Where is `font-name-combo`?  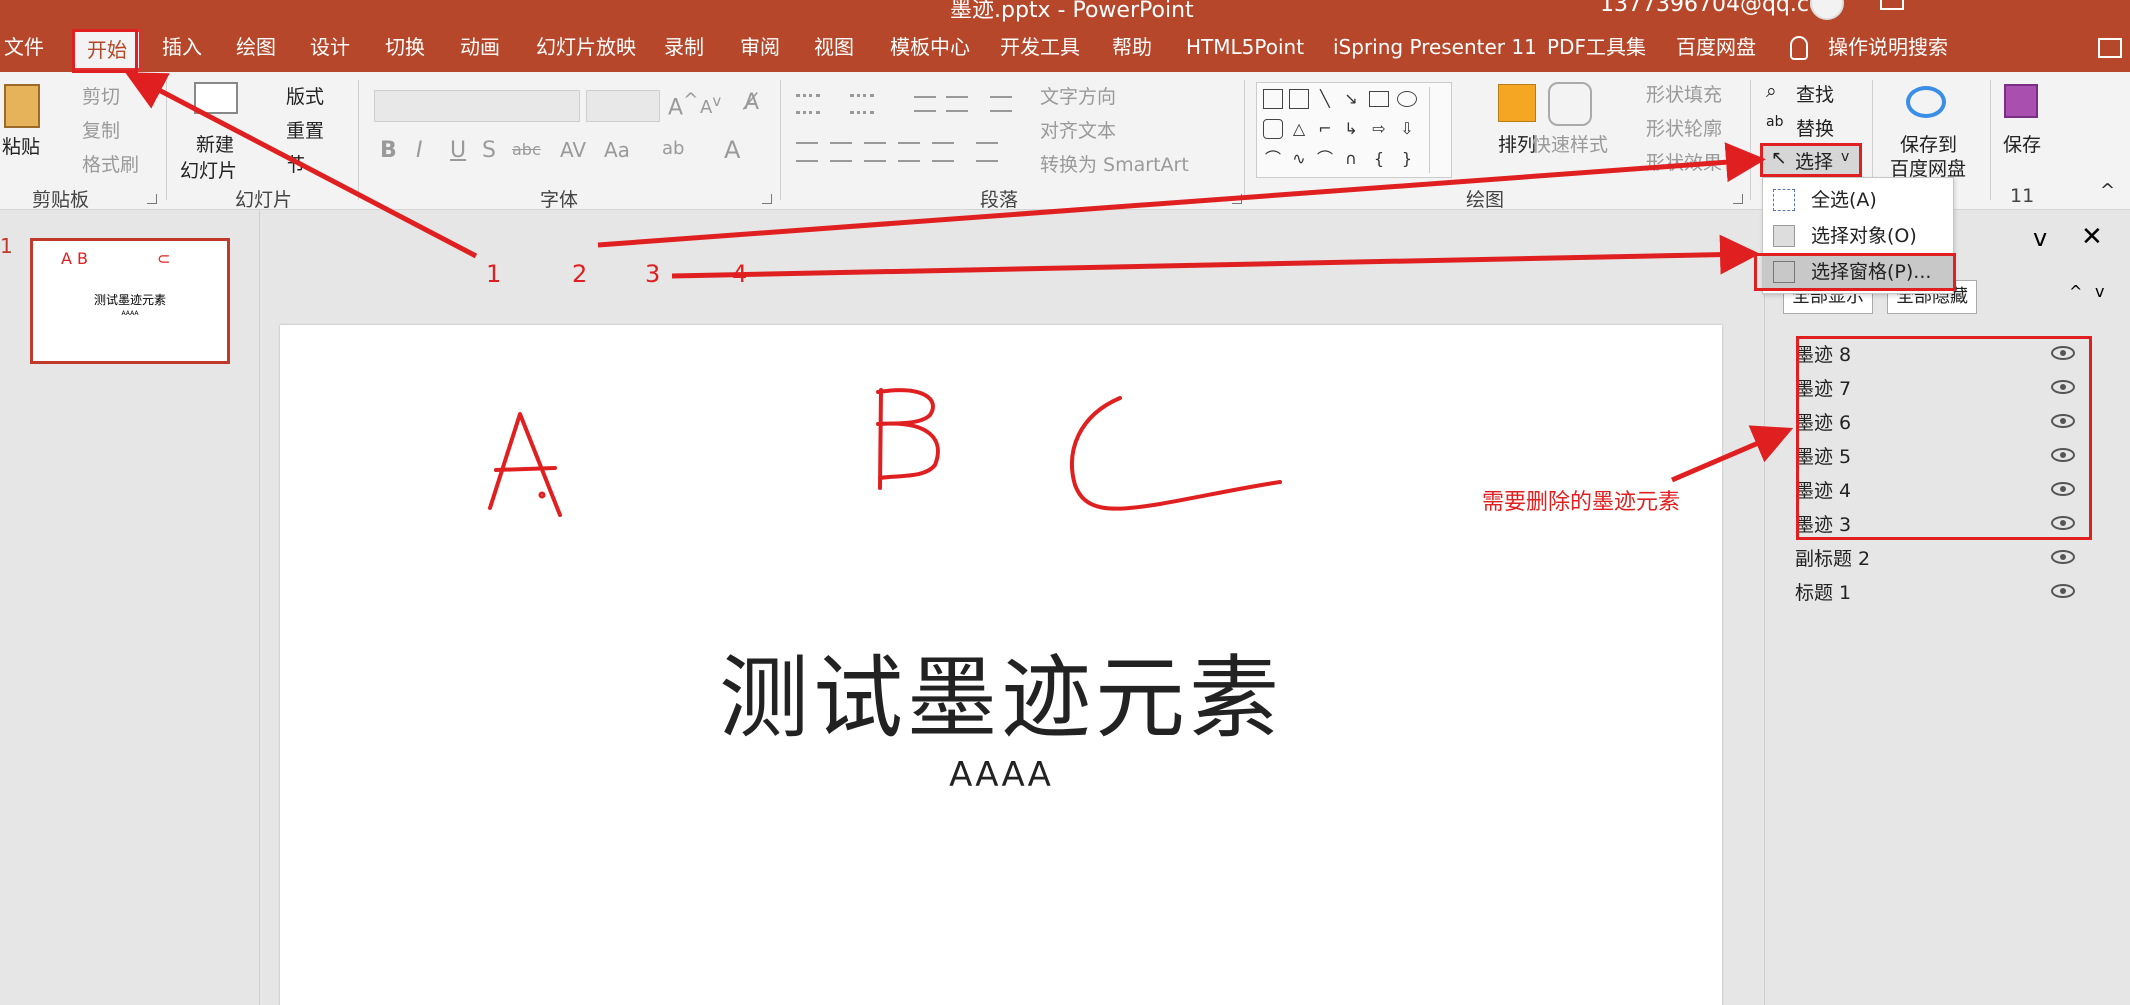 font-name-combo is located at coordinates (477, 106).